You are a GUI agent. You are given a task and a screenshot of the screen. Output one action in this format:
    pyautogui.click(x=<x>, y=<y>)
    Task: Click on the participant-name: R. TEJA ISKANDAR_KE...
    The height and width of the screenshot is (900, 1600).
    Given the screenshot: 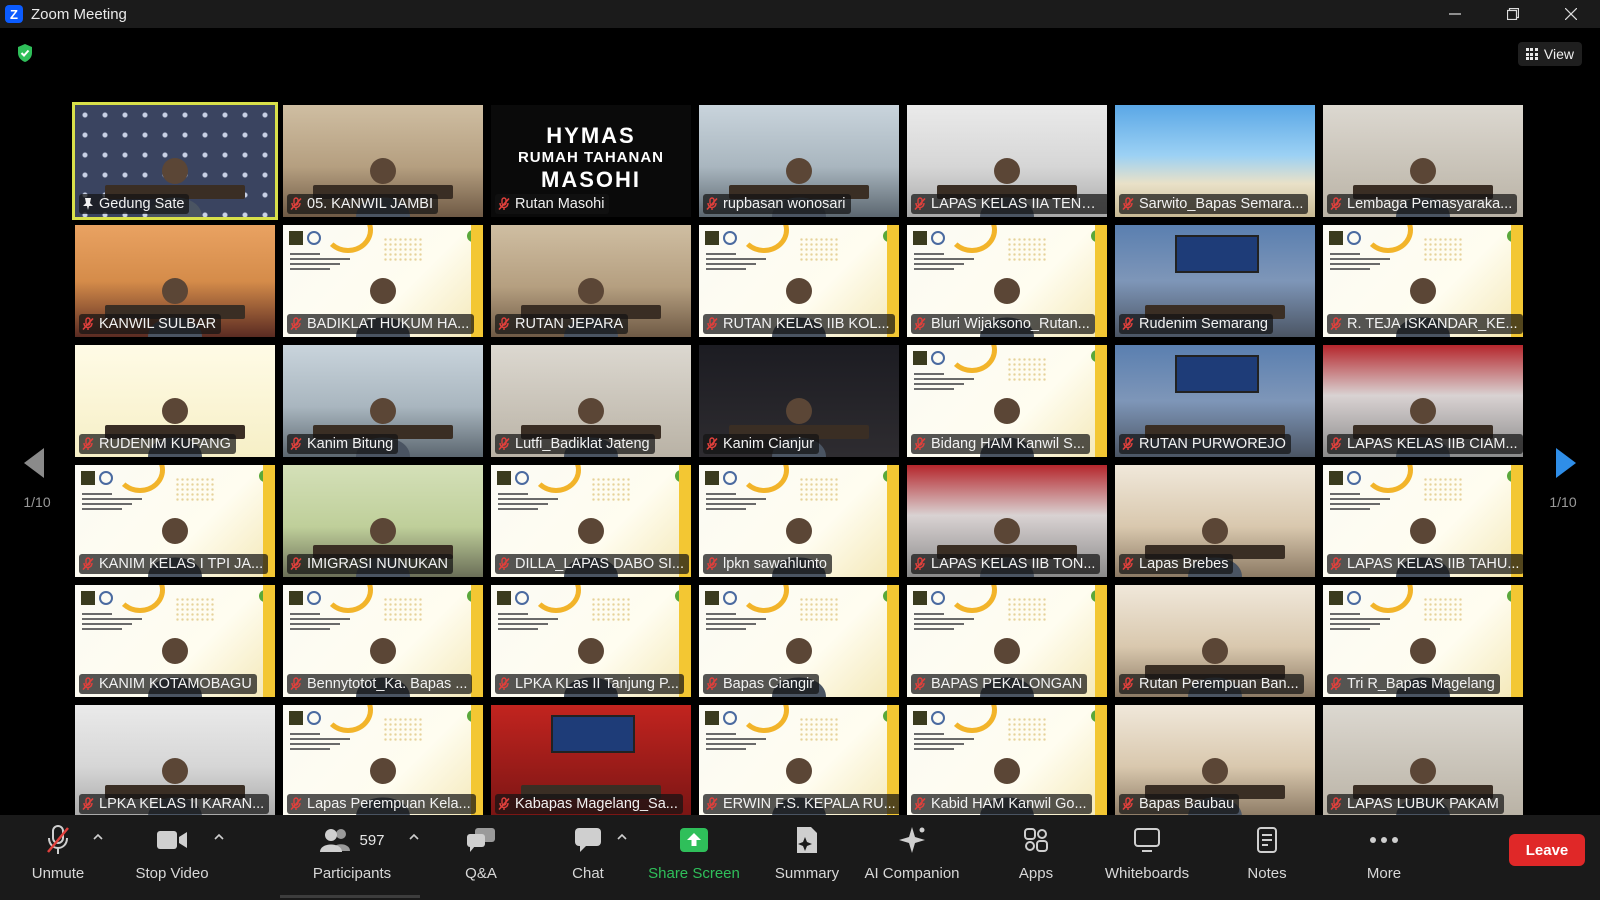 What is the action you would take?
    pyautogui.click(x=1432, y=324)
    